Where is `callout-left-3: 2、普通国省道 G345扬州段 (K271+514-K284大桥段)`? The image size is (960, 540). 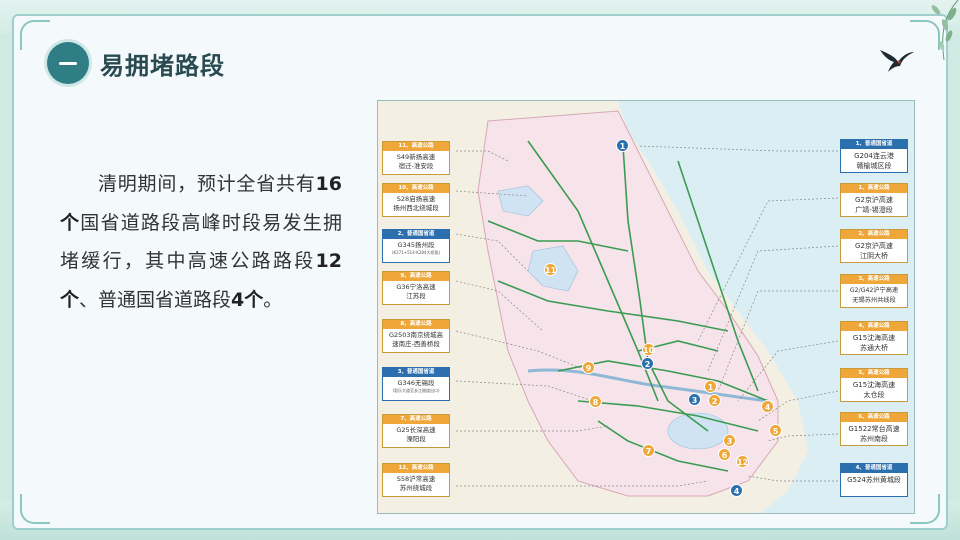
callout-left-3: 2、普通国省道 G345扬州段 (K271+514-K284大桥段) is located at coordinates (416, 246).